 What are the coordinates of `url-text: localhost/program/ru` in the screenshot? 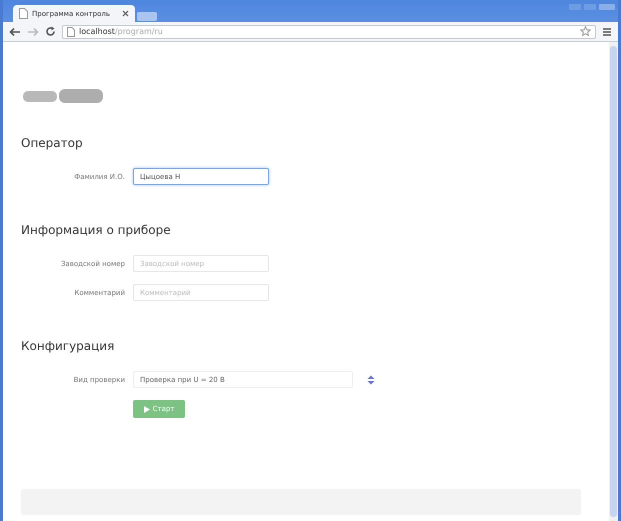 It's located at (121, 31).